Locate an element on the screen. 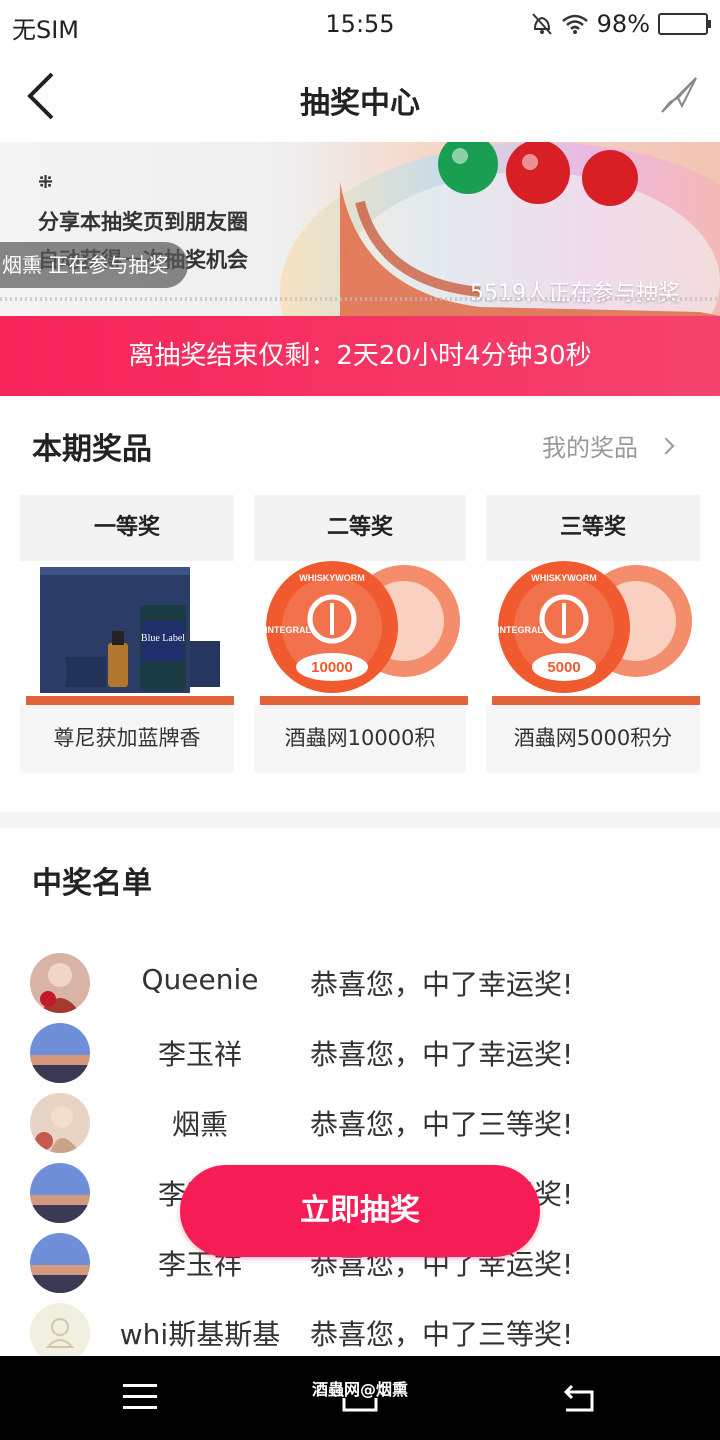 The width and height of the screenshot is (720, 1440). winner-name: 烟熏 is located at coordinates (199, 1124).